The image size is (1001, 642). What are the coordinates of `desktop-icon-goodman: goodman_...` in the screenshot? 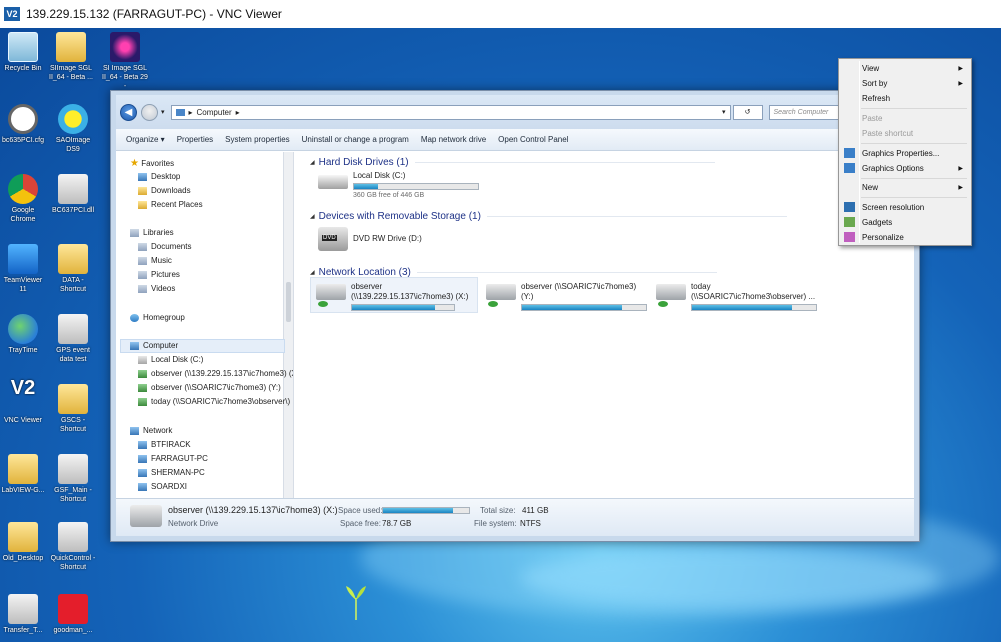 It's located at (73, 614).